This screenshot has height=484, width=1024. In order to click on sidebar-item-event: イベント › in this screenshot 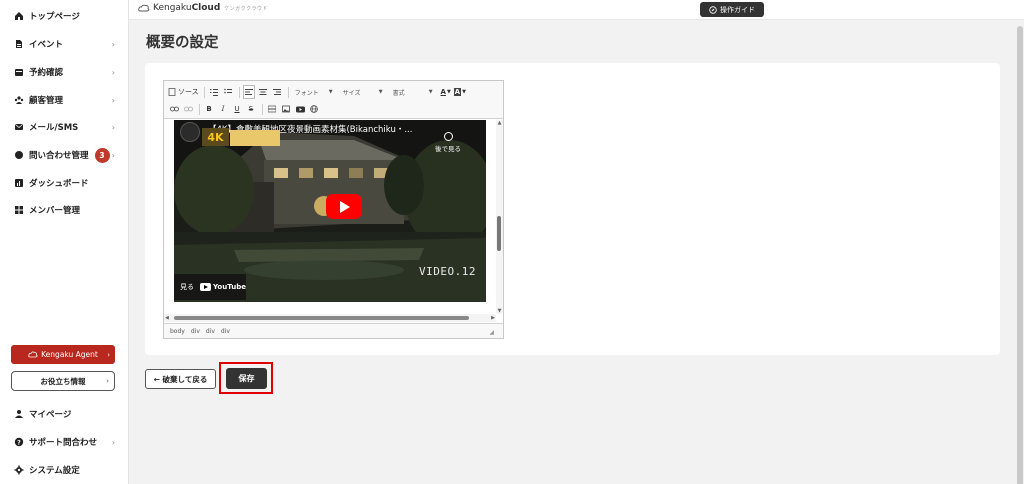, I will do `click(64, 44)`.